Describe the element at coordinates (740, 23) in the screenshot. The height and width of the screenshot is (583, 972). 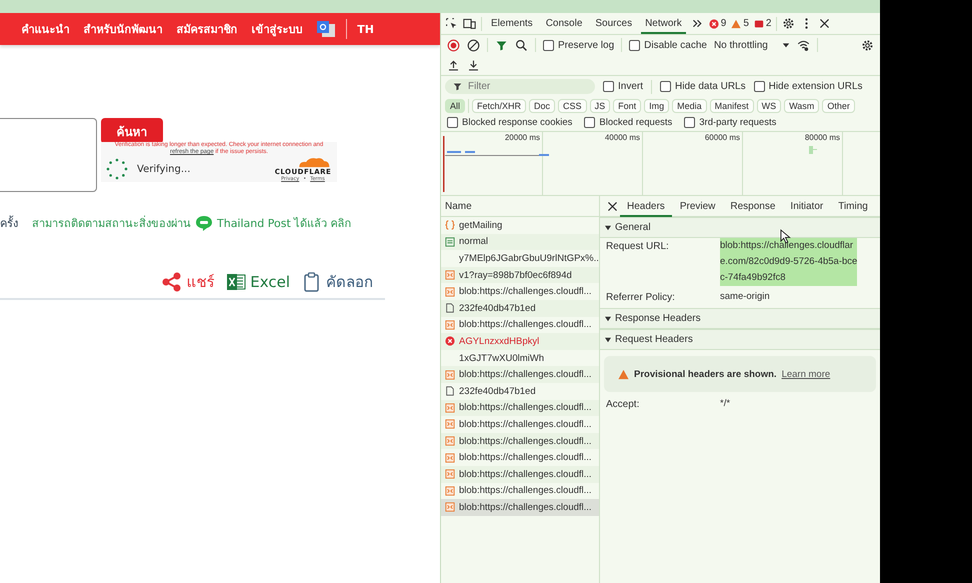
I see `warning-count: 5` at that location.